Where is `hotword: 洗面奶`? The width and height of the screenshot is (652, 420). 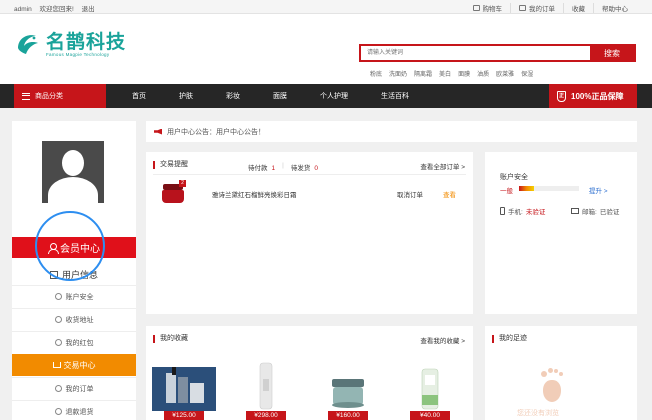 hotword: 洗面奶 is located at coordinates (398, 73).